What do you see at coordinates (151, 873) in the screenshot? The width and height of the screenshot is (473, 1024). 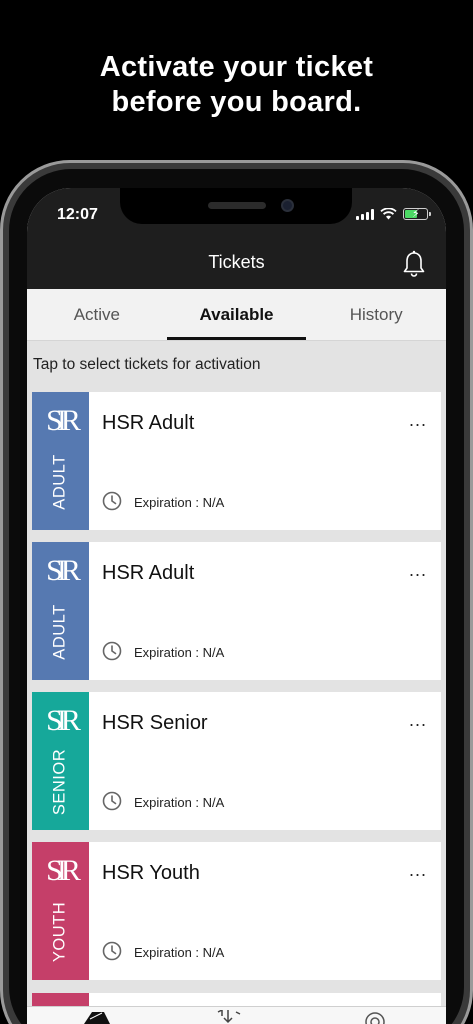 I see `ticket-name: HSR Youth` at bounding box center [151, 873].